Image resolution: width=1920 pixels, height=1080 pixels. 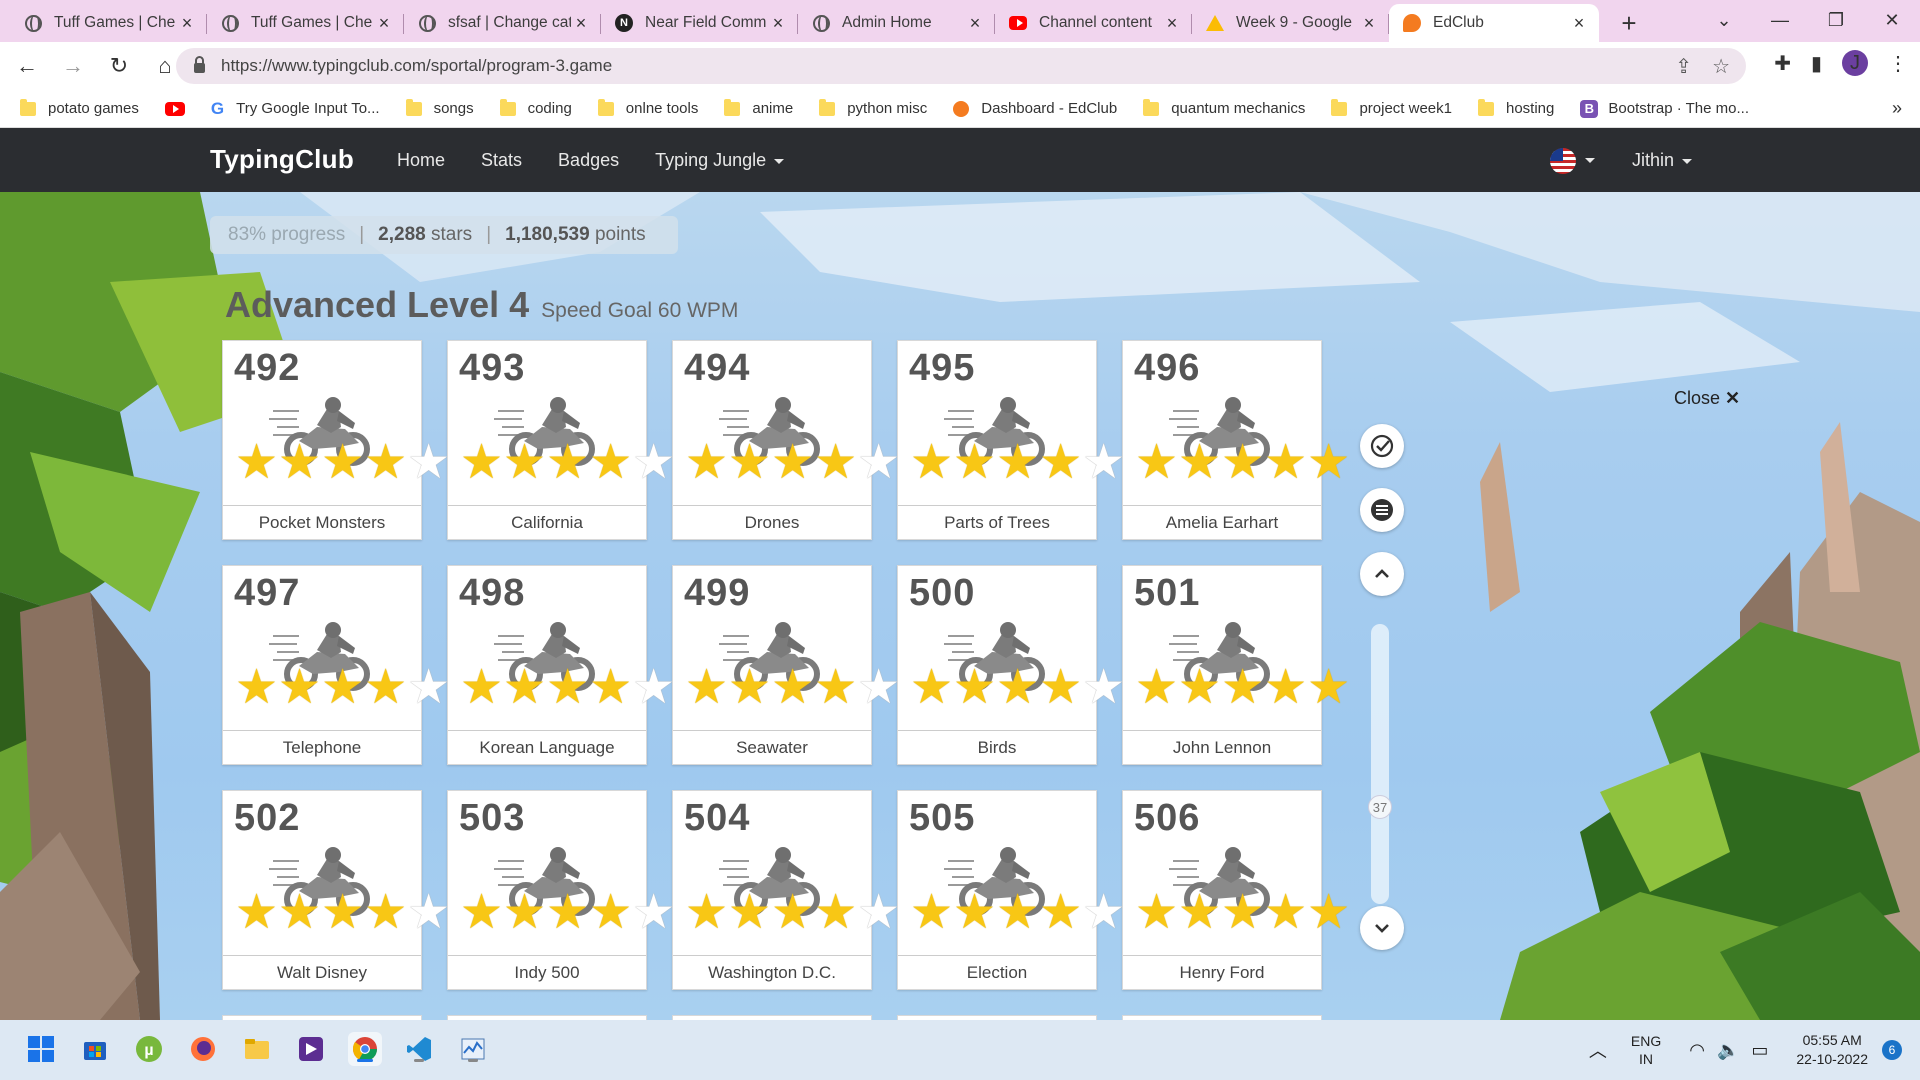 I want to click on restore-button: ❐, so click(x=1836, y=20).